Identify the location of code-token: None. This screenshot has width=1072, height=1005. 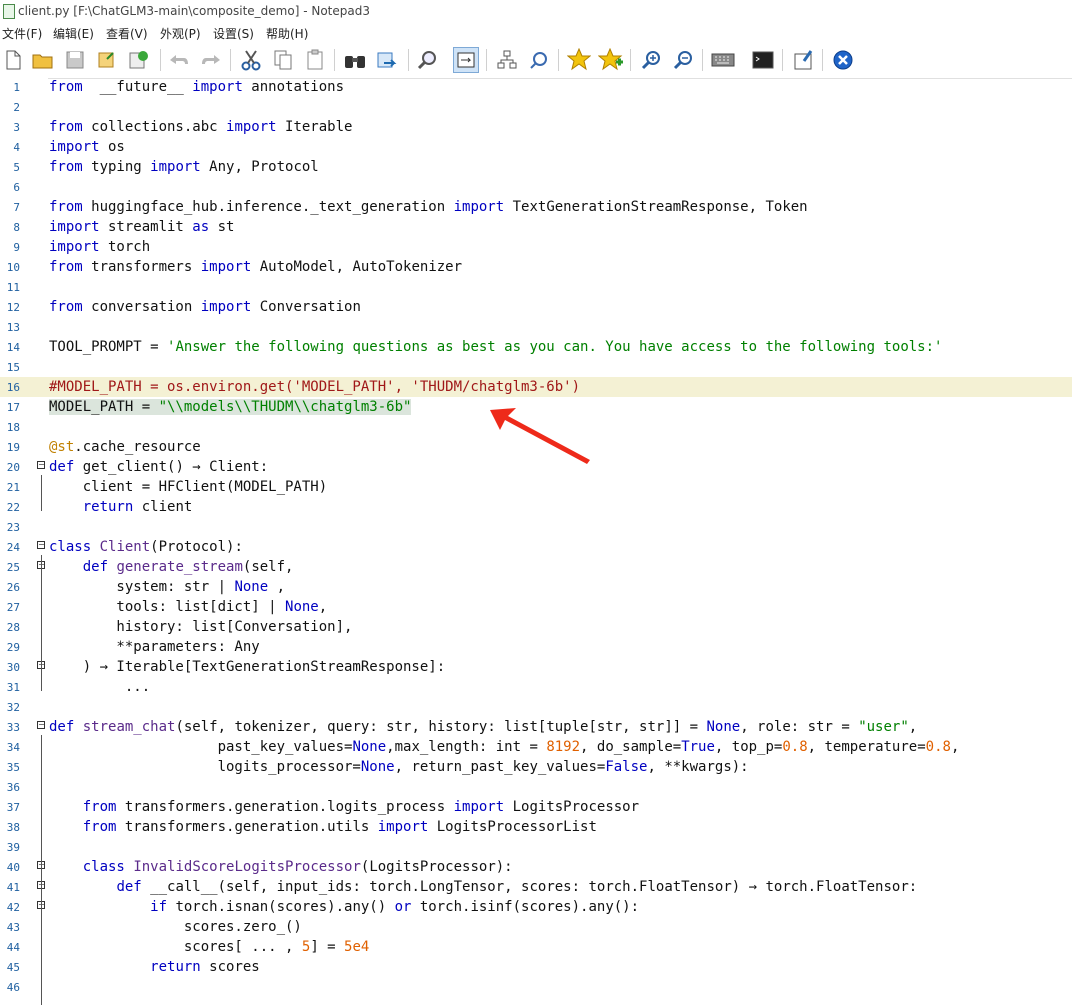
(369, 747).